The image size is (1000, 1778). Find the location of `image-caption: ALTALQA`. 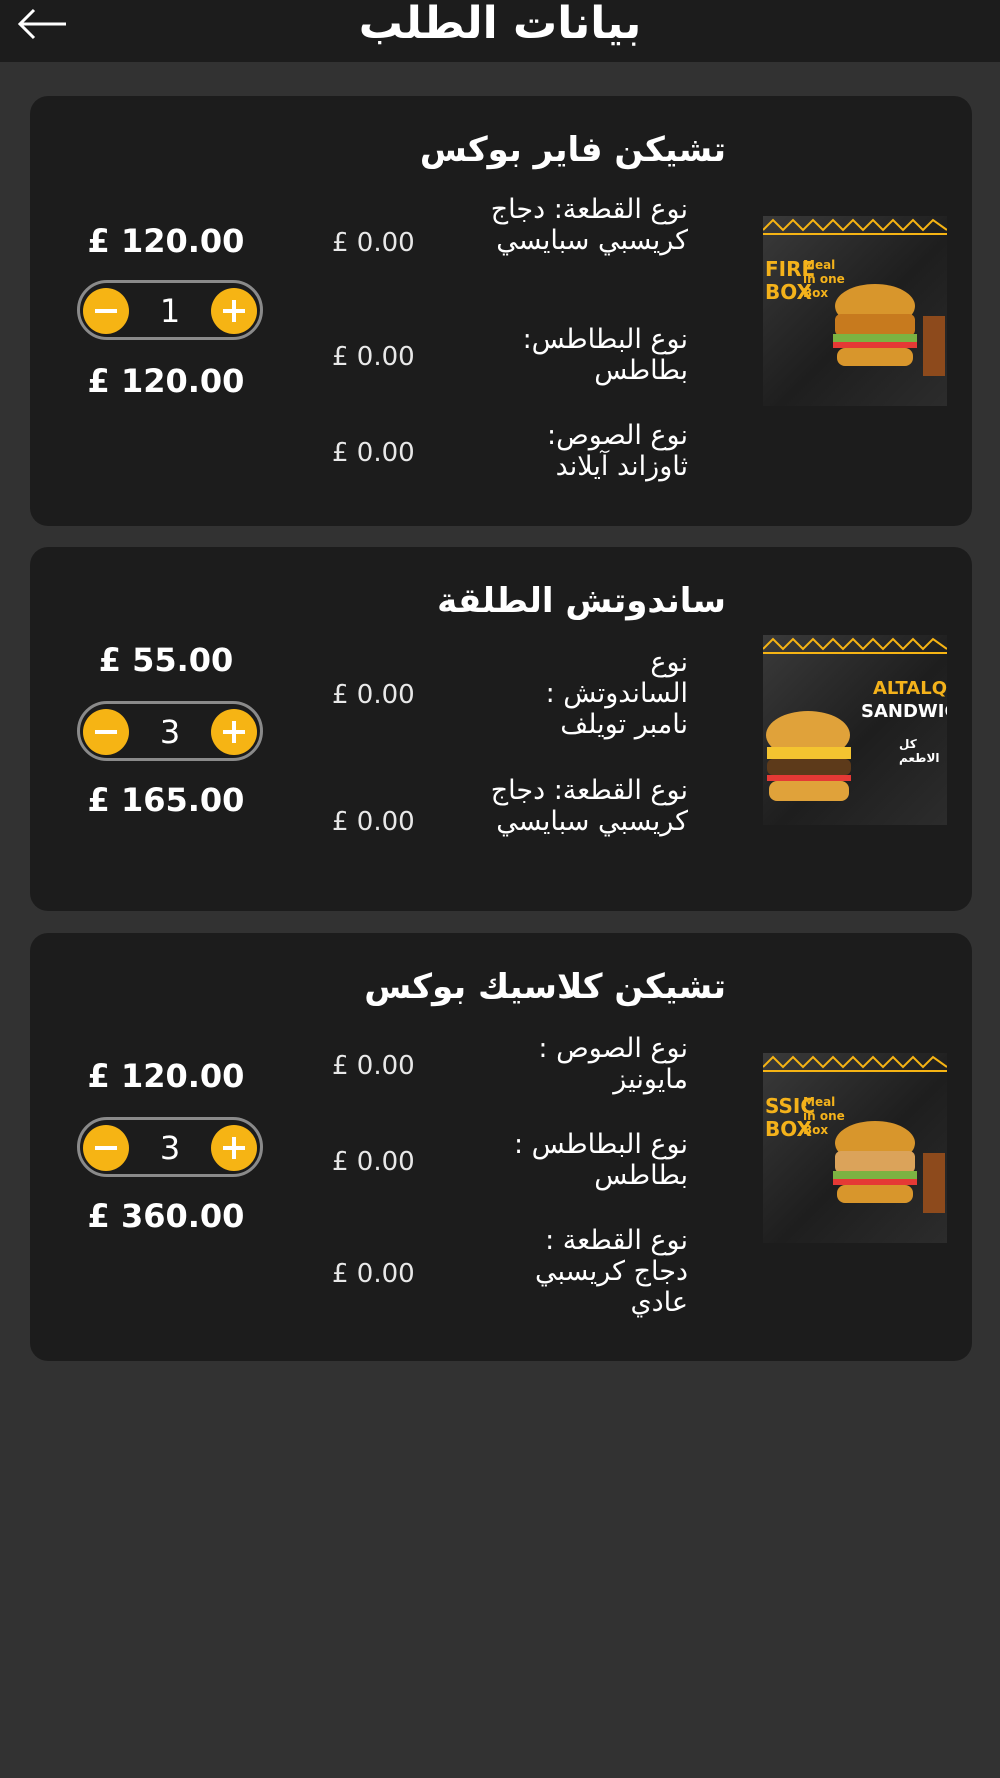

image-caption: ALTALQA is located at coordinates (910, 688).